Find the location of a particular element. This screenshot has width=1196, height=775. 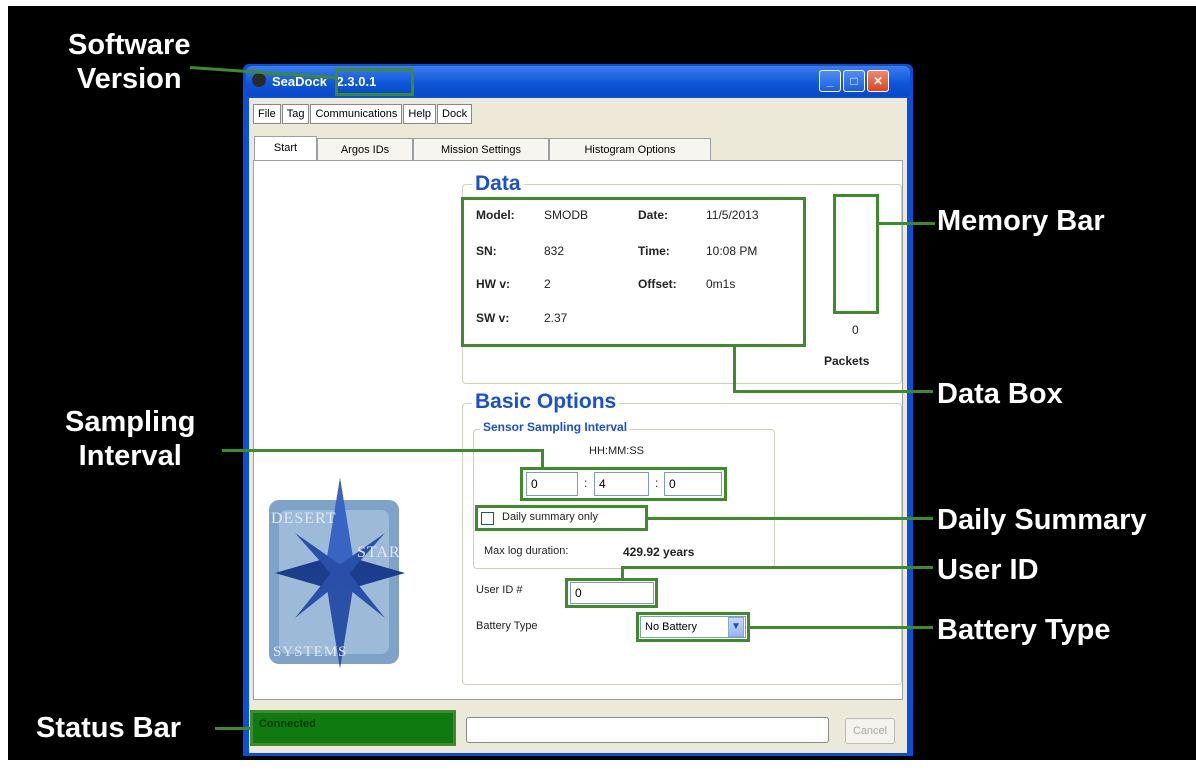

connector-daily-summary is located at coordinates (790, 518).